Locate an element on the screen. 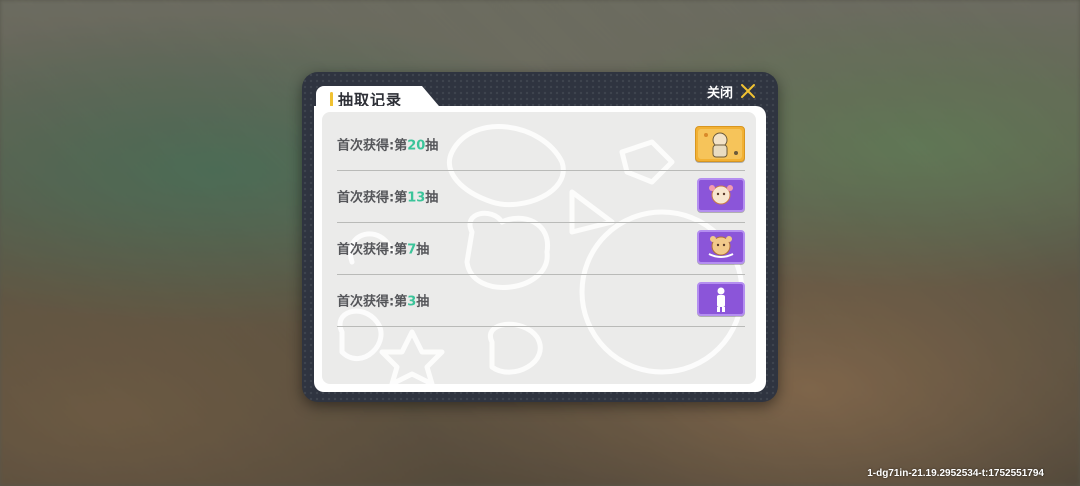  close-label: 关闭 is located at coordinates (720, 93).